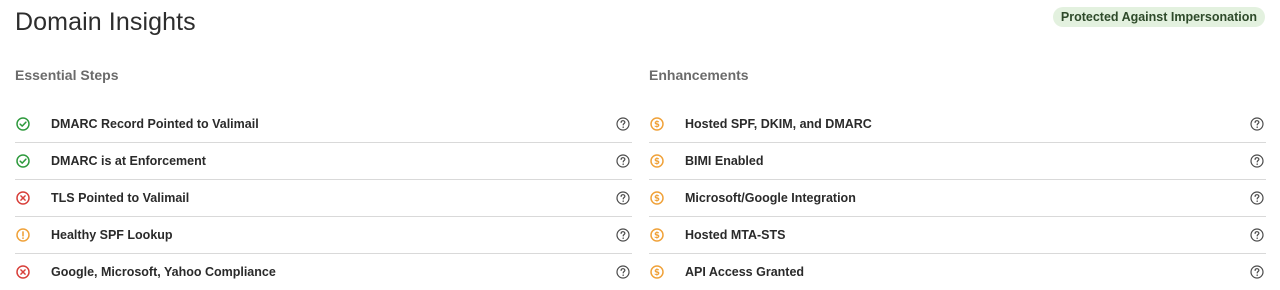  Describe the element at coordinates (699, 75) in the screenshot. I see `section-heading: Enhancements` at that location.